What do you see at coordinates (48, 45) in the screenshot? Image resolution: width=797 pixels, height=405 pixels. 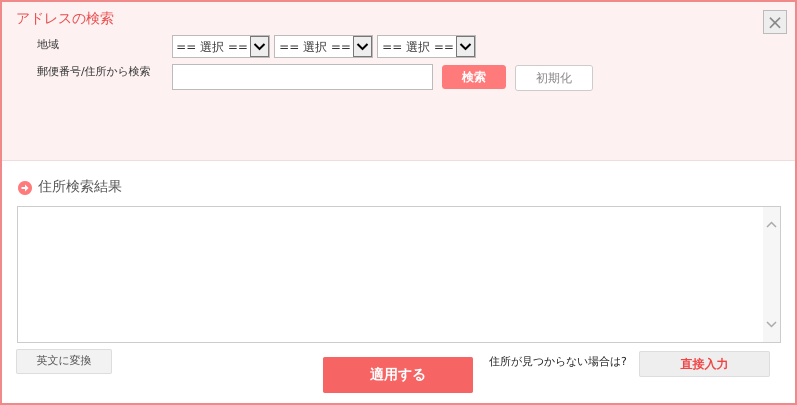 I see `region-label: 地域` at bounding box center [48, 45].